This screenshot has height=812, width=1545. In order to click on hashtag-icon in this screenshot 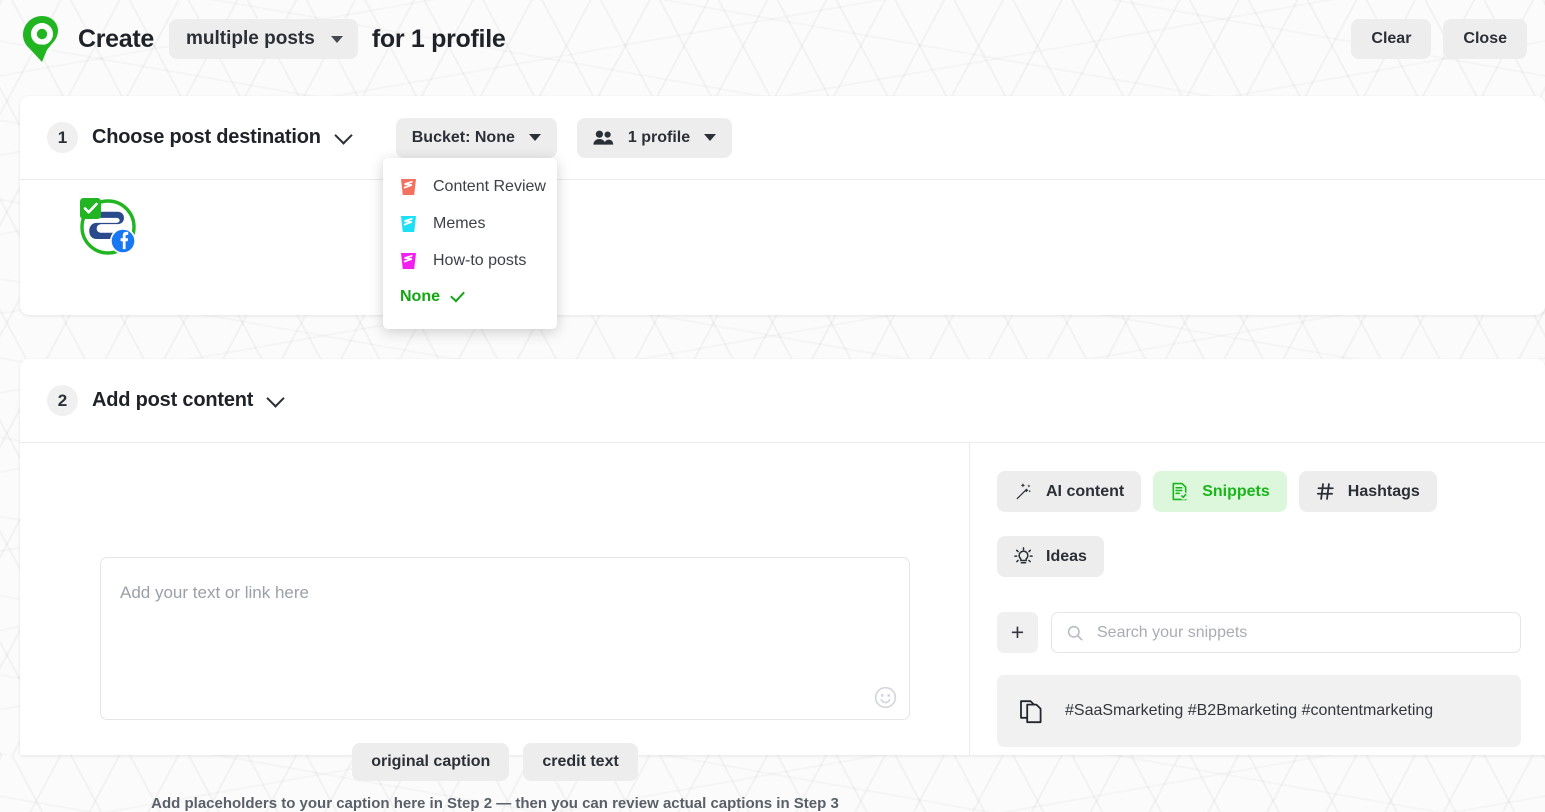, I will do `click(1325, 491)`.